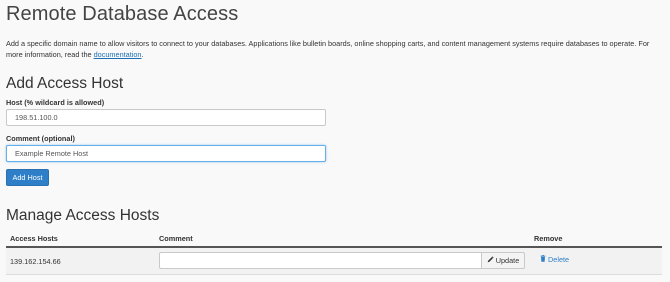  What do you see at coordinates (559, 259) in the screenshot?
I see `delete-link-label: Delete` at bounding box center [559, 259].